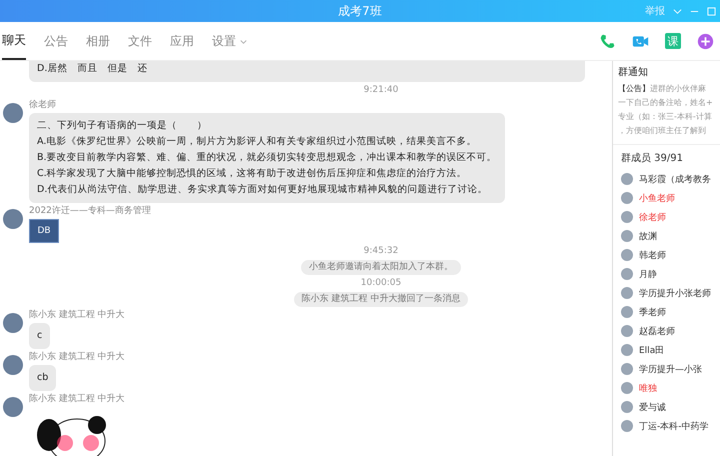  What do you see at coordinates (607, 41) in the screenshot?
I see `phone-icon` at bounding box center [607, 41].